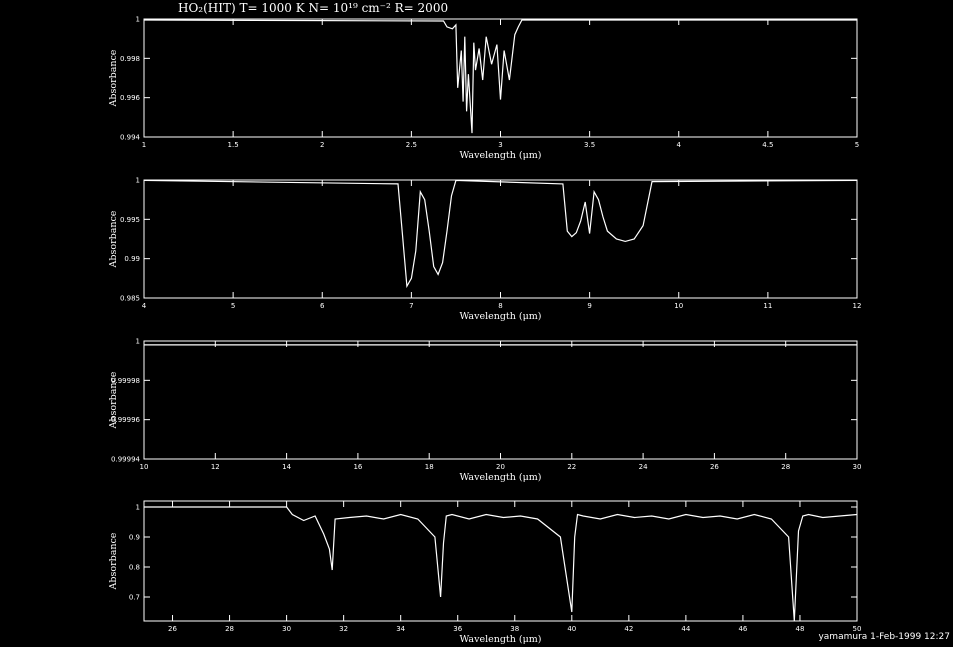 This screenshot has width=953, height=647. Describe the element at coordinates (322, 145) in the screenshot. I see `x-tick-label: 2` at that location.